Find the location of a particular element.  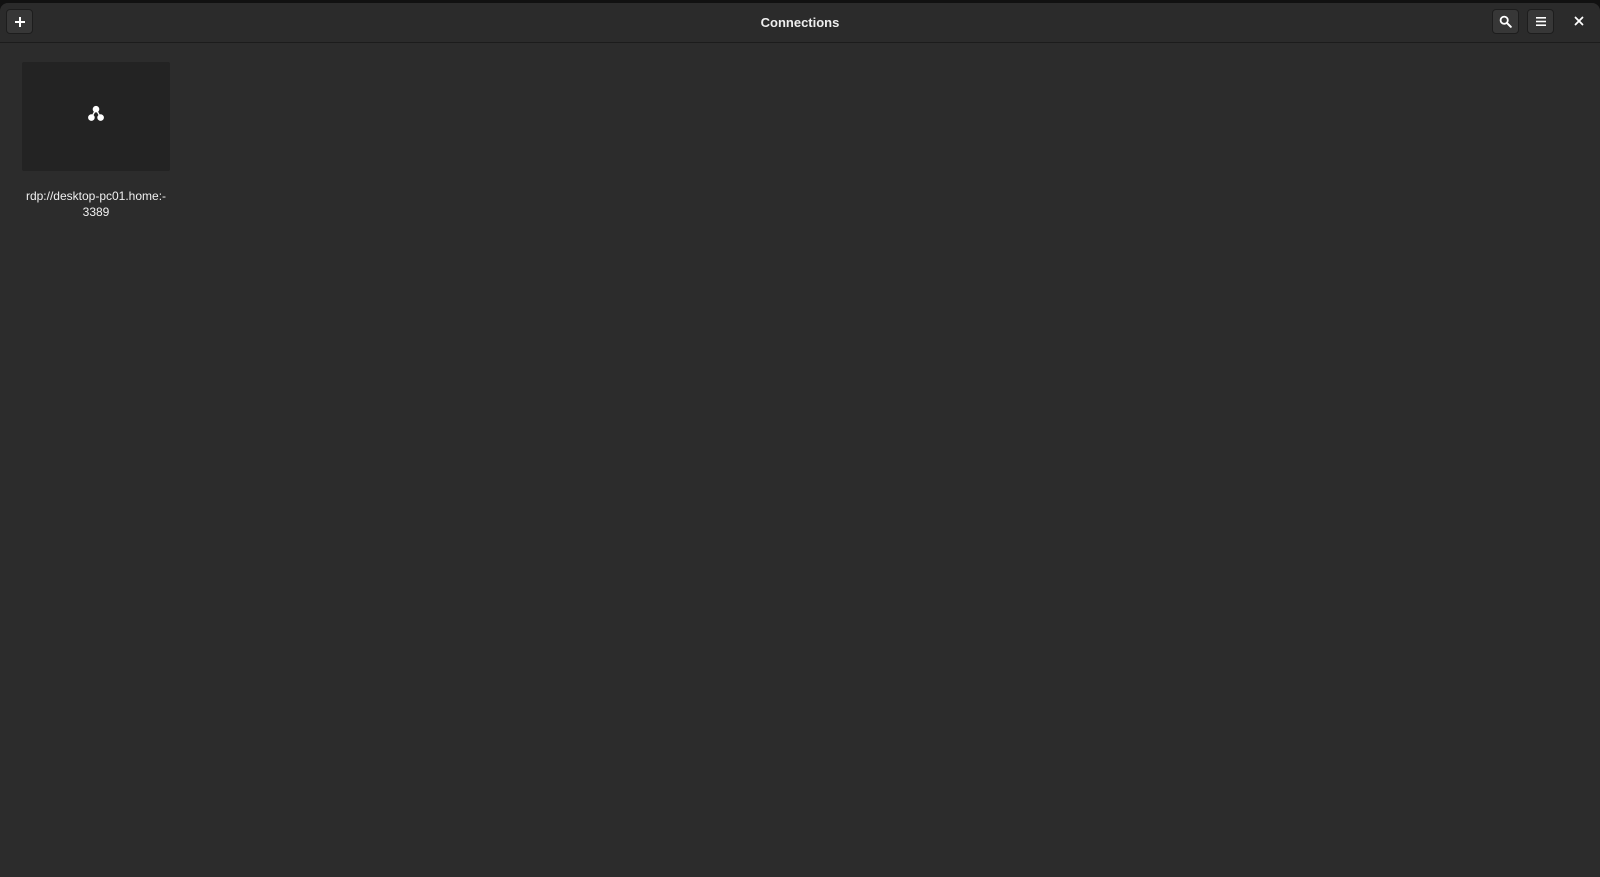

remote-desktop-icon is located at coordinates (96, 116).